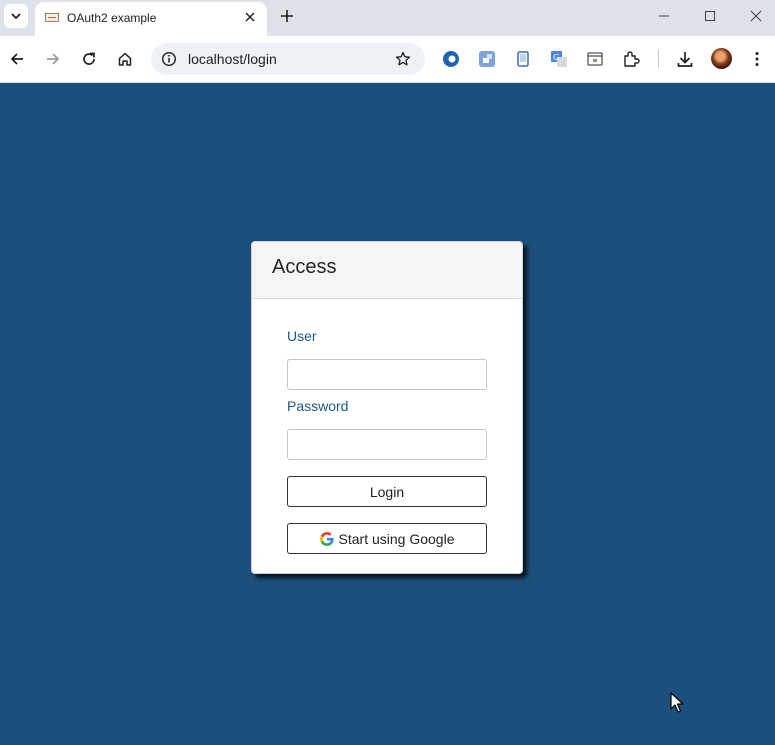 This screenshot has width=775, height=745. Describe the element at coordinates (658, 59) in the screenshot. I see `toolbar-separator` at that location.